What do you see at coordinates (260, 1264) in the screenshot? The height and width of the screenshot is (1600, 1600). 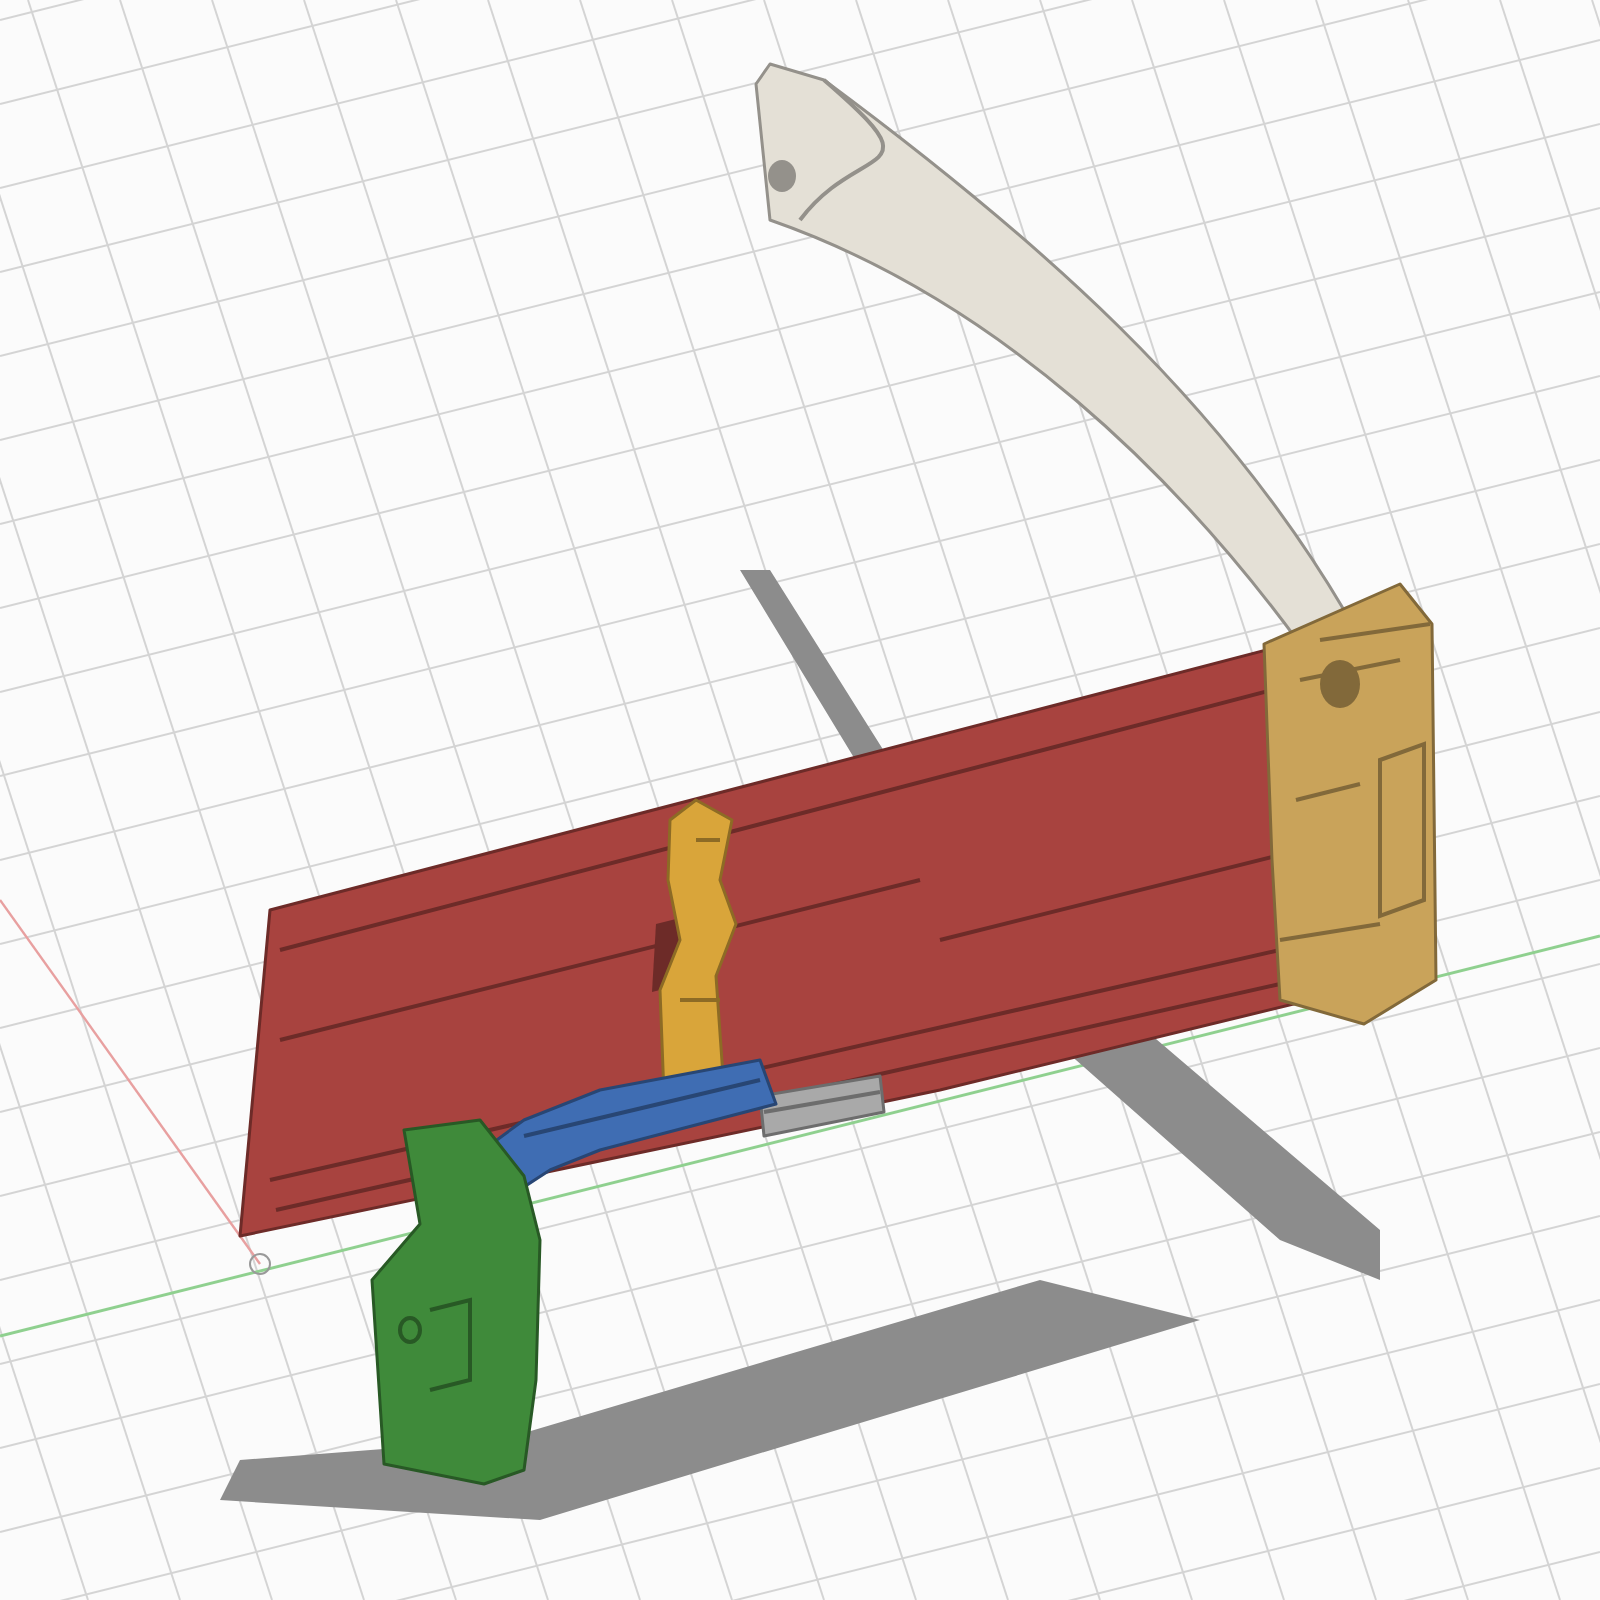 I see `origin-marker` at bounding box center [260, 1264].